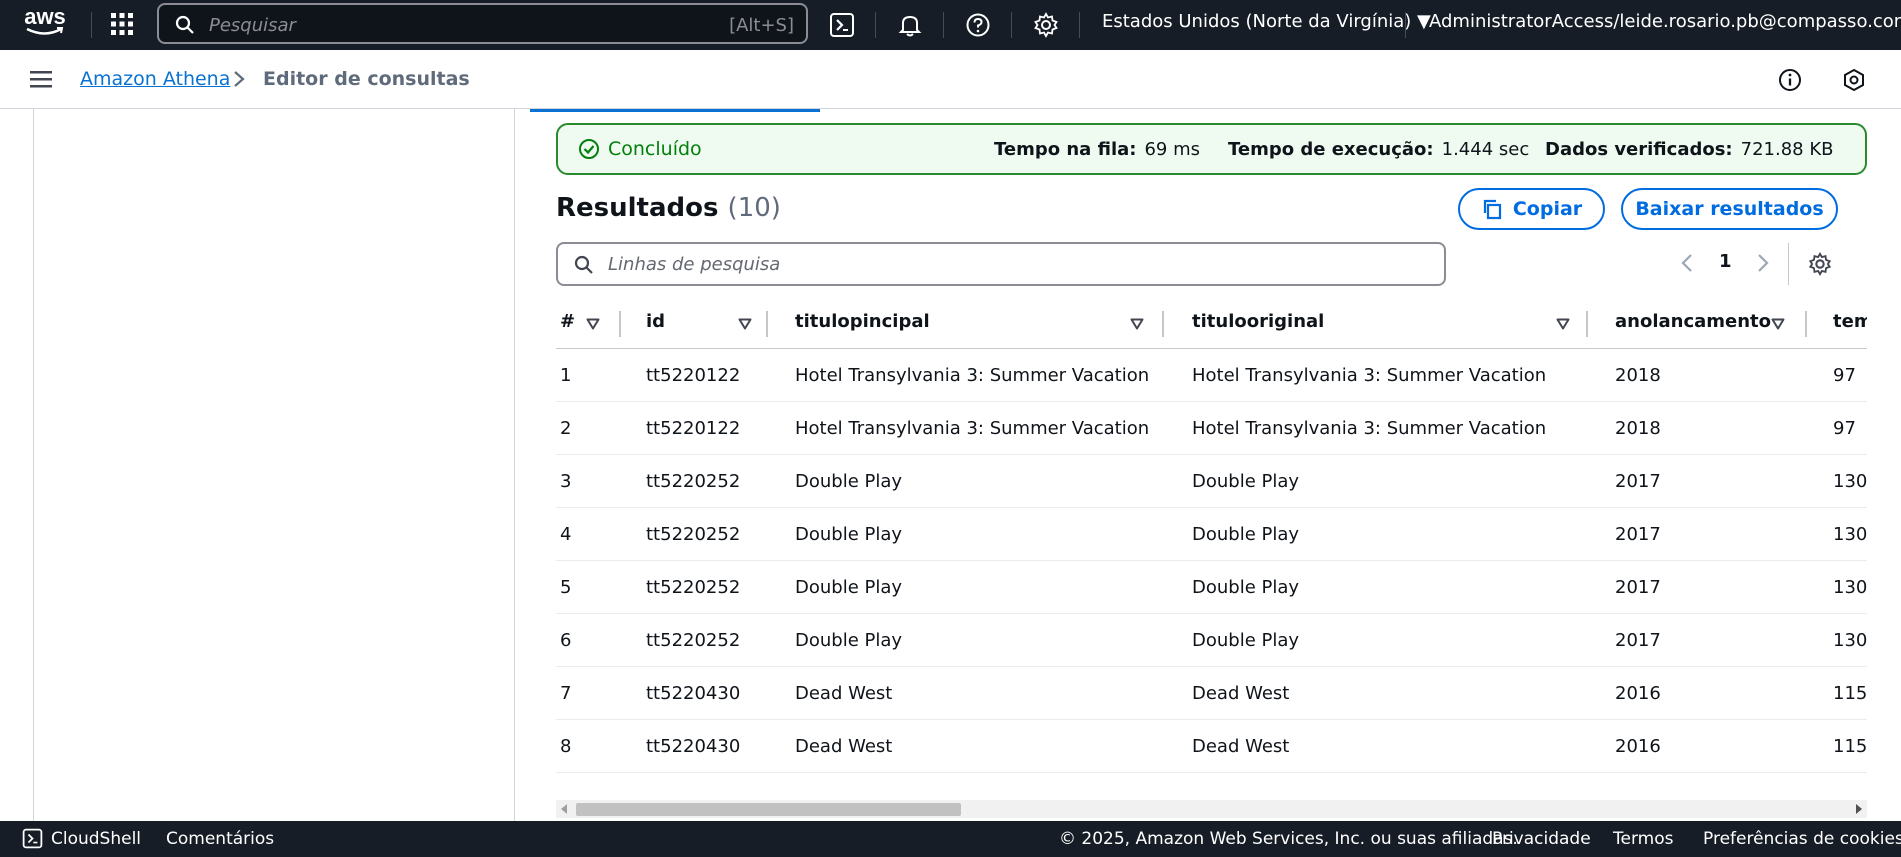 Image resolution: width=1901 pixels, height=857 pixels. What do you see at coordinates (1097, 149) in the screenshot?
I see `queue-time: Tempo na fila: 69 ms` at bounding box center [1097, 149].